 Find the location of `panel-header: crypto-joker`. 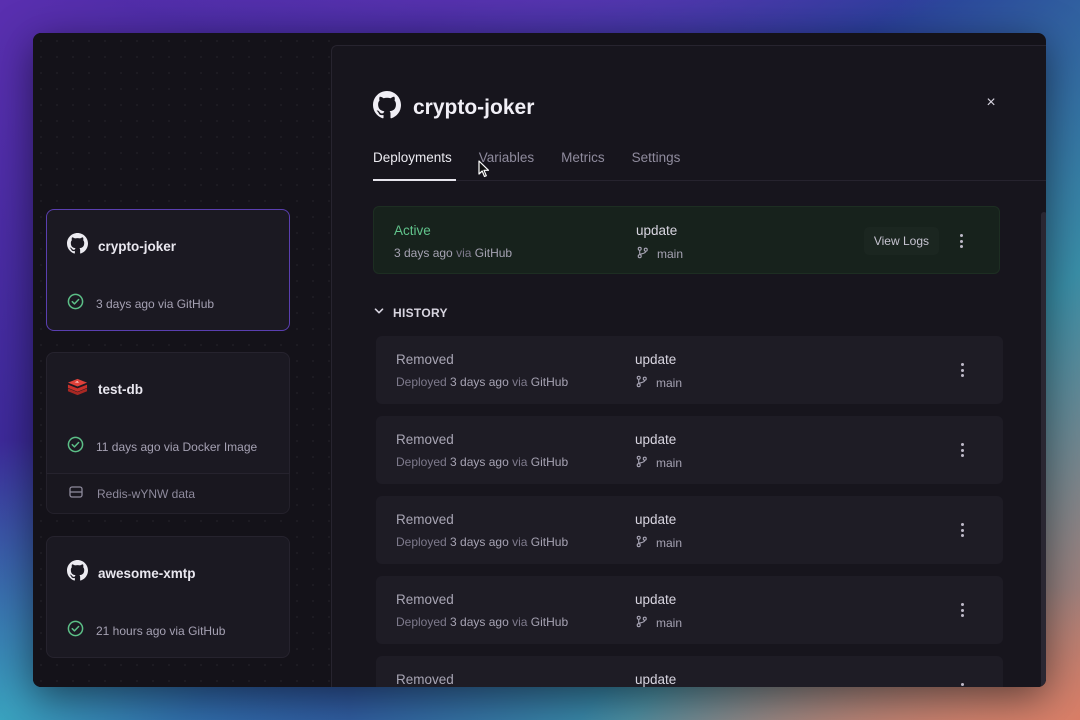

panel-header: crypto-joker is located at coordinates (453, 107).